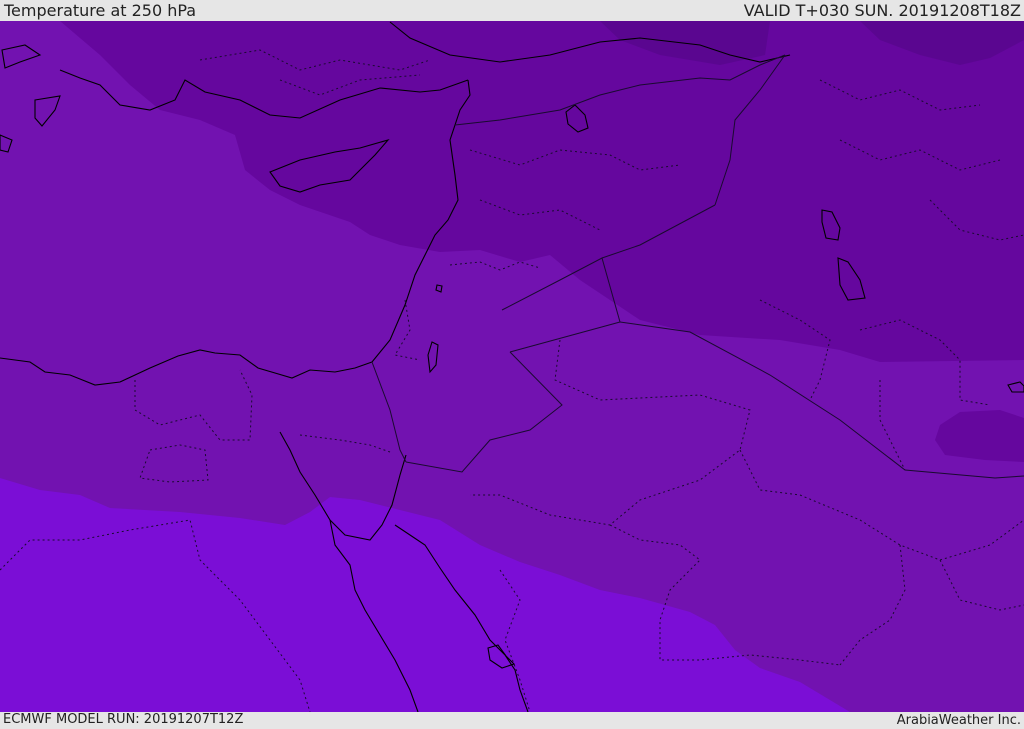 This screenshot has height=729, width=1024. I want to click on map-title: Temperature at 250 hPa, so click(100, 10).